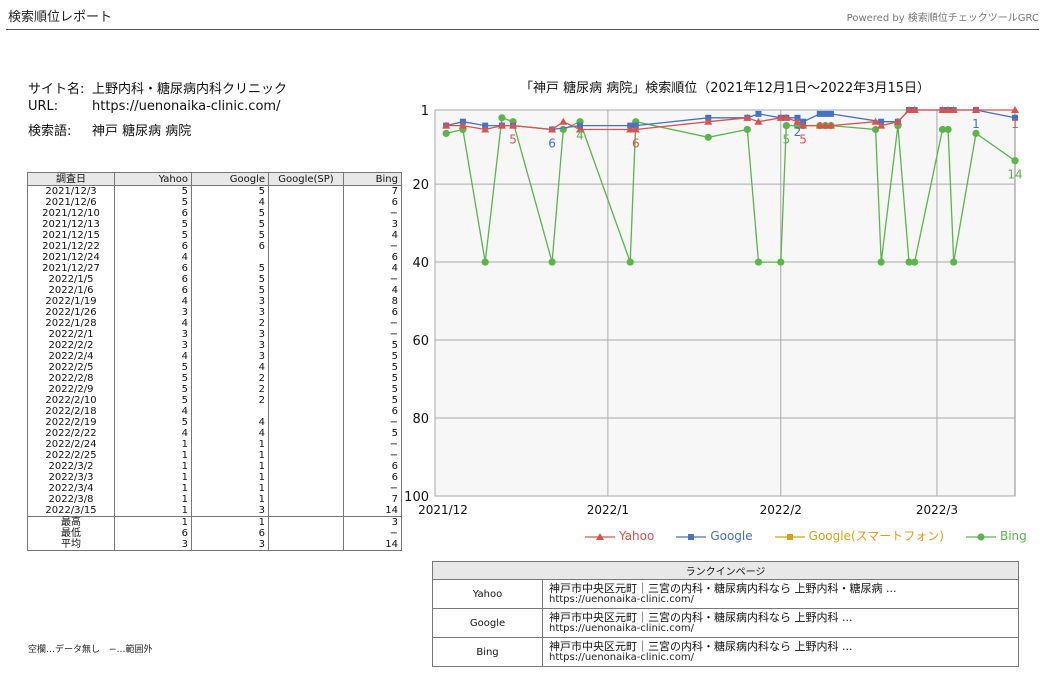  What do you see at coordinates (372, 433) in the screenshot?
I see `cell-bing: 5` at bounding box center [372, 433].